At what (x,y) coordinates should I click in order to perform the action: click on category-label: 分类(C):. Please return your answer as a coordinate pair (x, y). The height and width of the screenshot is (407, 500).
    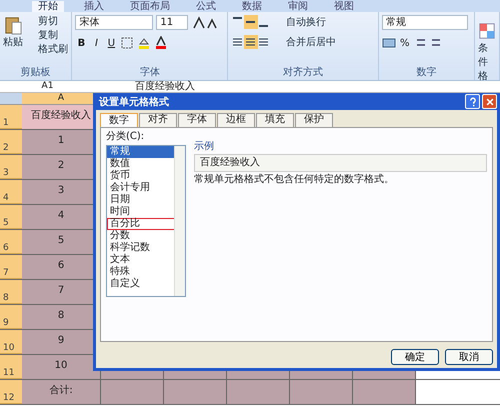
    Looking at the image, I should click on (126, 137).